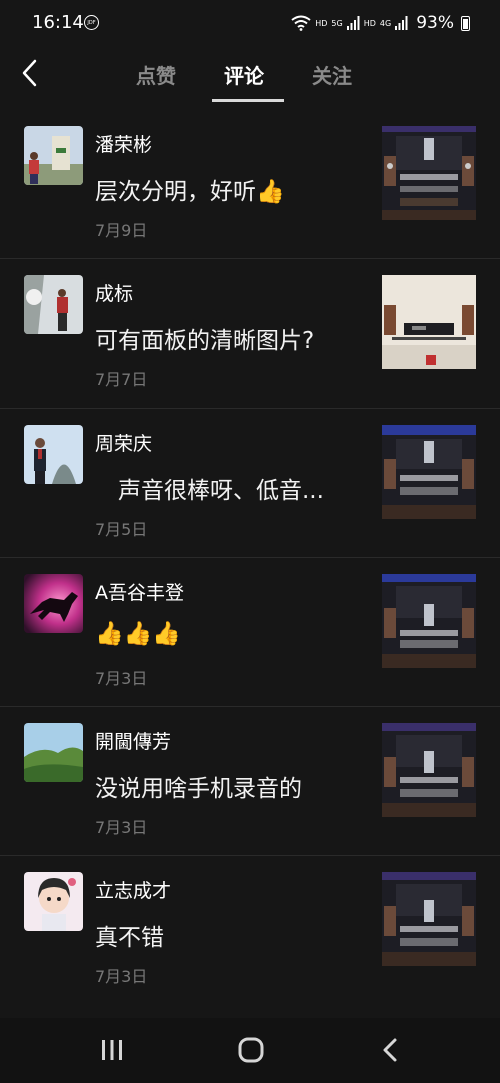  Describe the element at coordinates (337, 23) in the screenshot. I see `signal-label-1: 5G` at that location.